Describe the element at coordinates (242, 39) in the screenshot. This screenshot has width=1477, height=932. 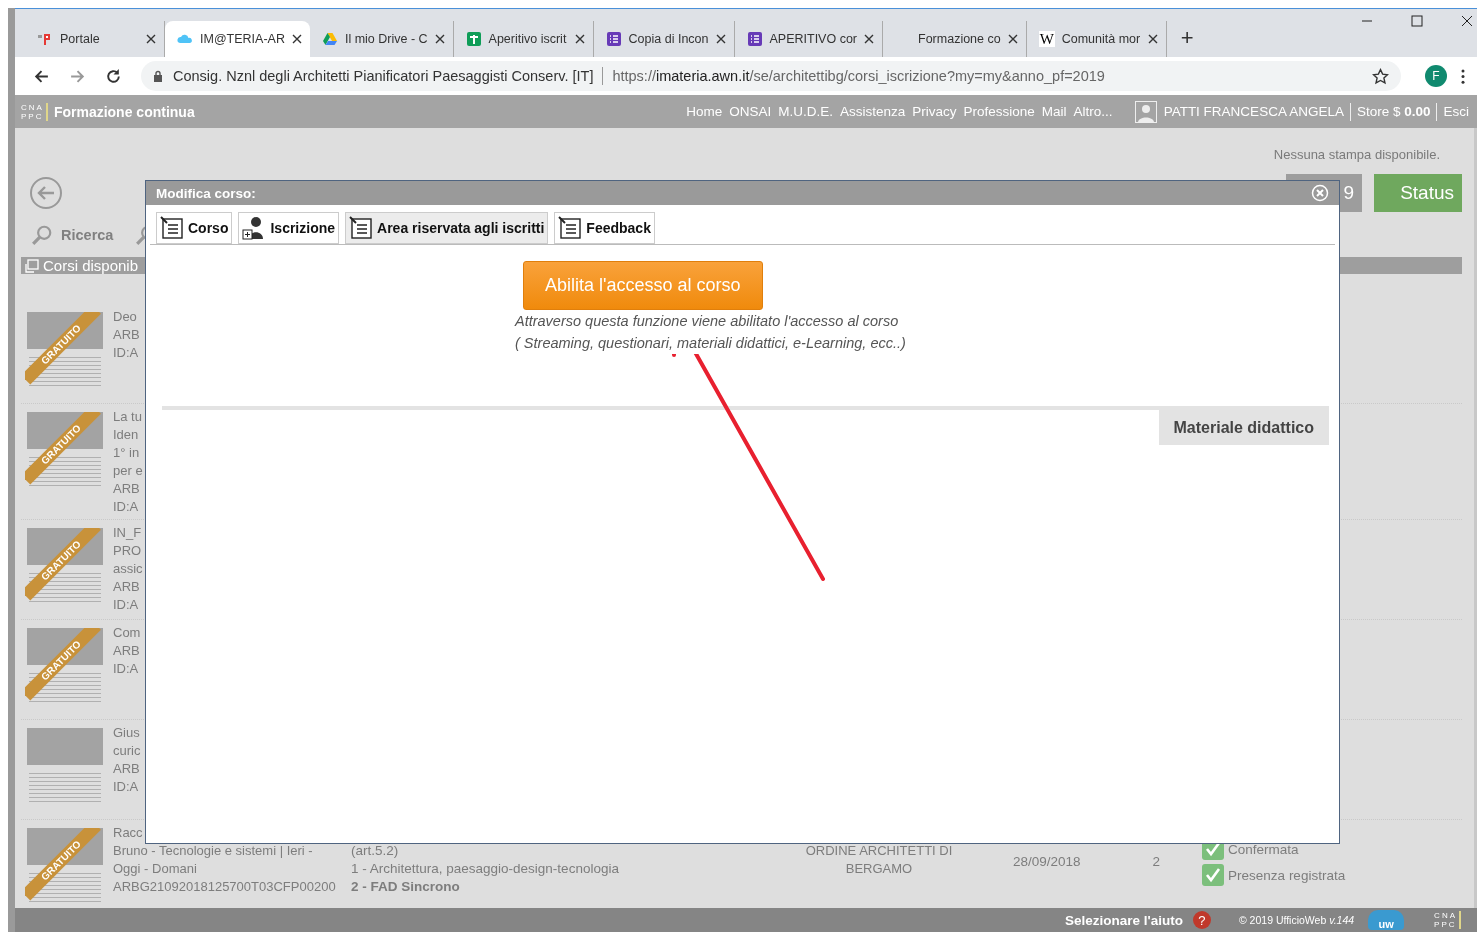
I see `tab-title: IM@TERIA-AR` at that location.